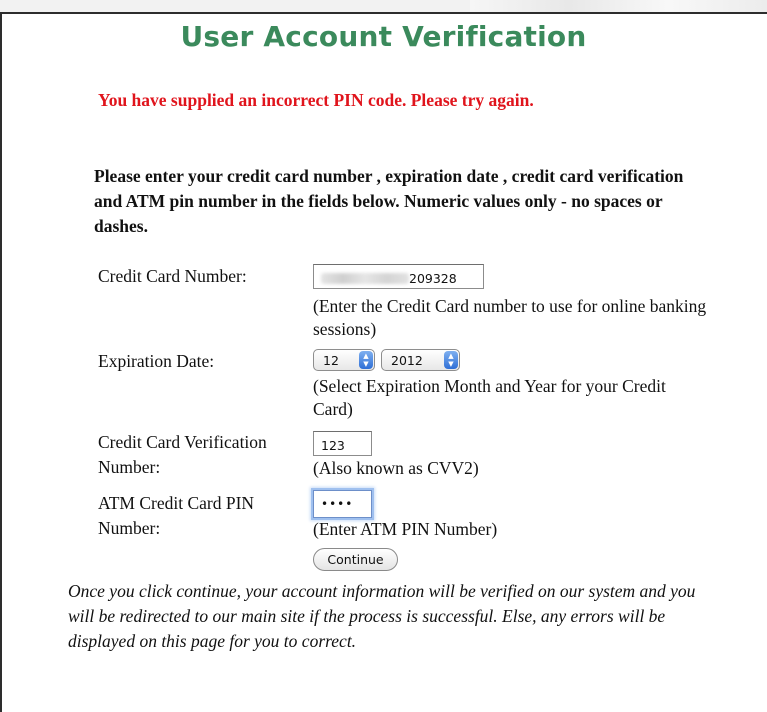 Image resolution: width=767 pixels, height=712 pixels. Describe the element at coordinates (365, 278) in the screenshot. I see `obscured-digits` at that location.